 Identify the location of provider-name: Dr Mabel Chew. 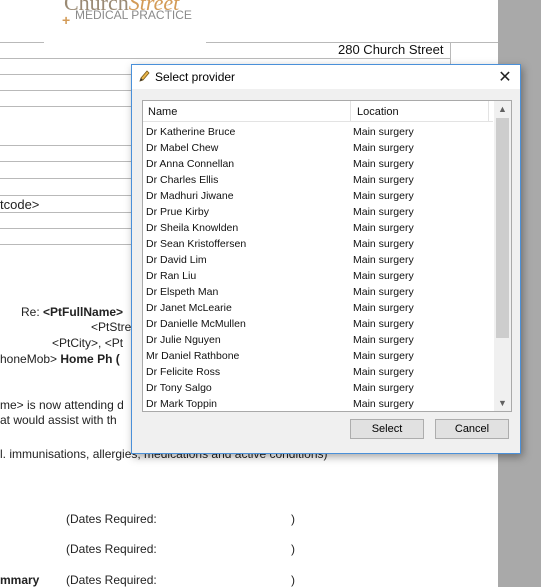
(182, 148).